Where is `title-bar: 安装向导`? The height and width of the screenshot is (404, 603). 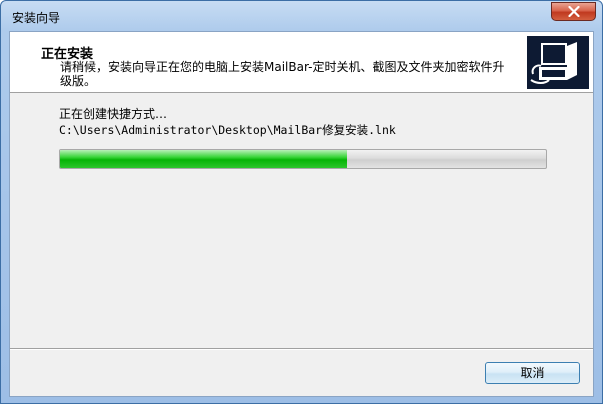 title-bar: 安装向导 is located at coordinates (301, 16).